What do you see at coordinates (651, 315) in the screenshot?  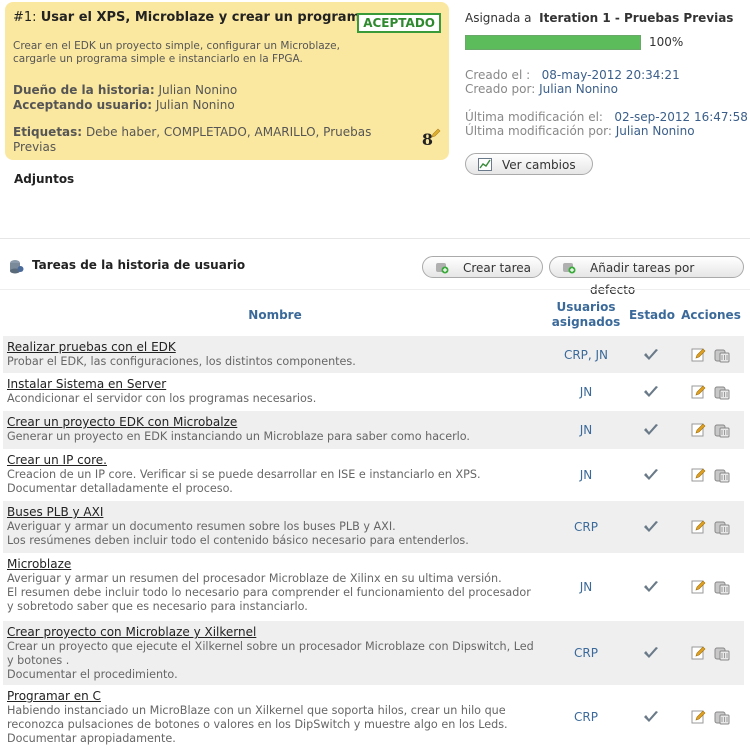 I see `column-header-state: Estado` at bounding box center [651, 315].